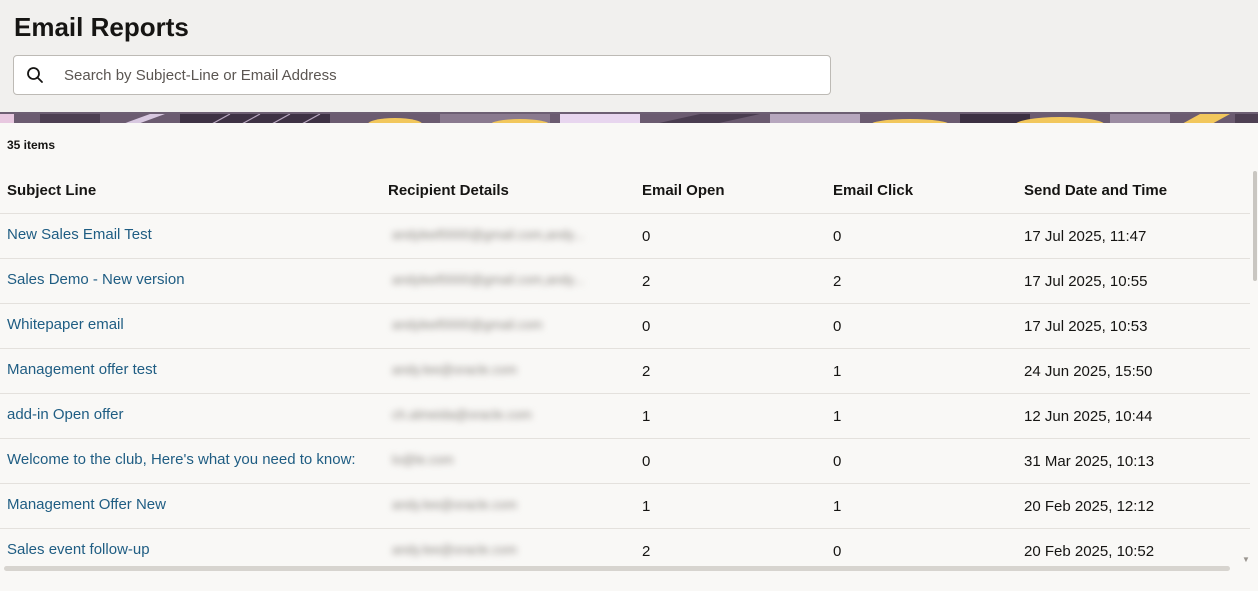 The width and height of the screenshot is (1258, 591). Describe the element at coordinates (617, 568) in the screenshot. I see `horizontal-scrollbar` at that location.